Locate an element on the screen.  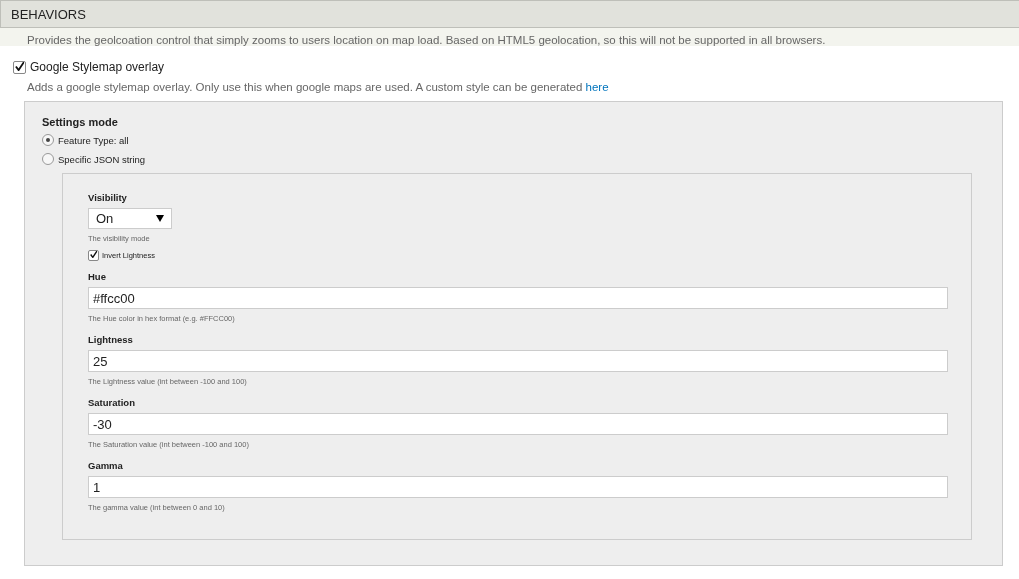
radio-label: Specific JSON string is located at coordinates (102, 159).